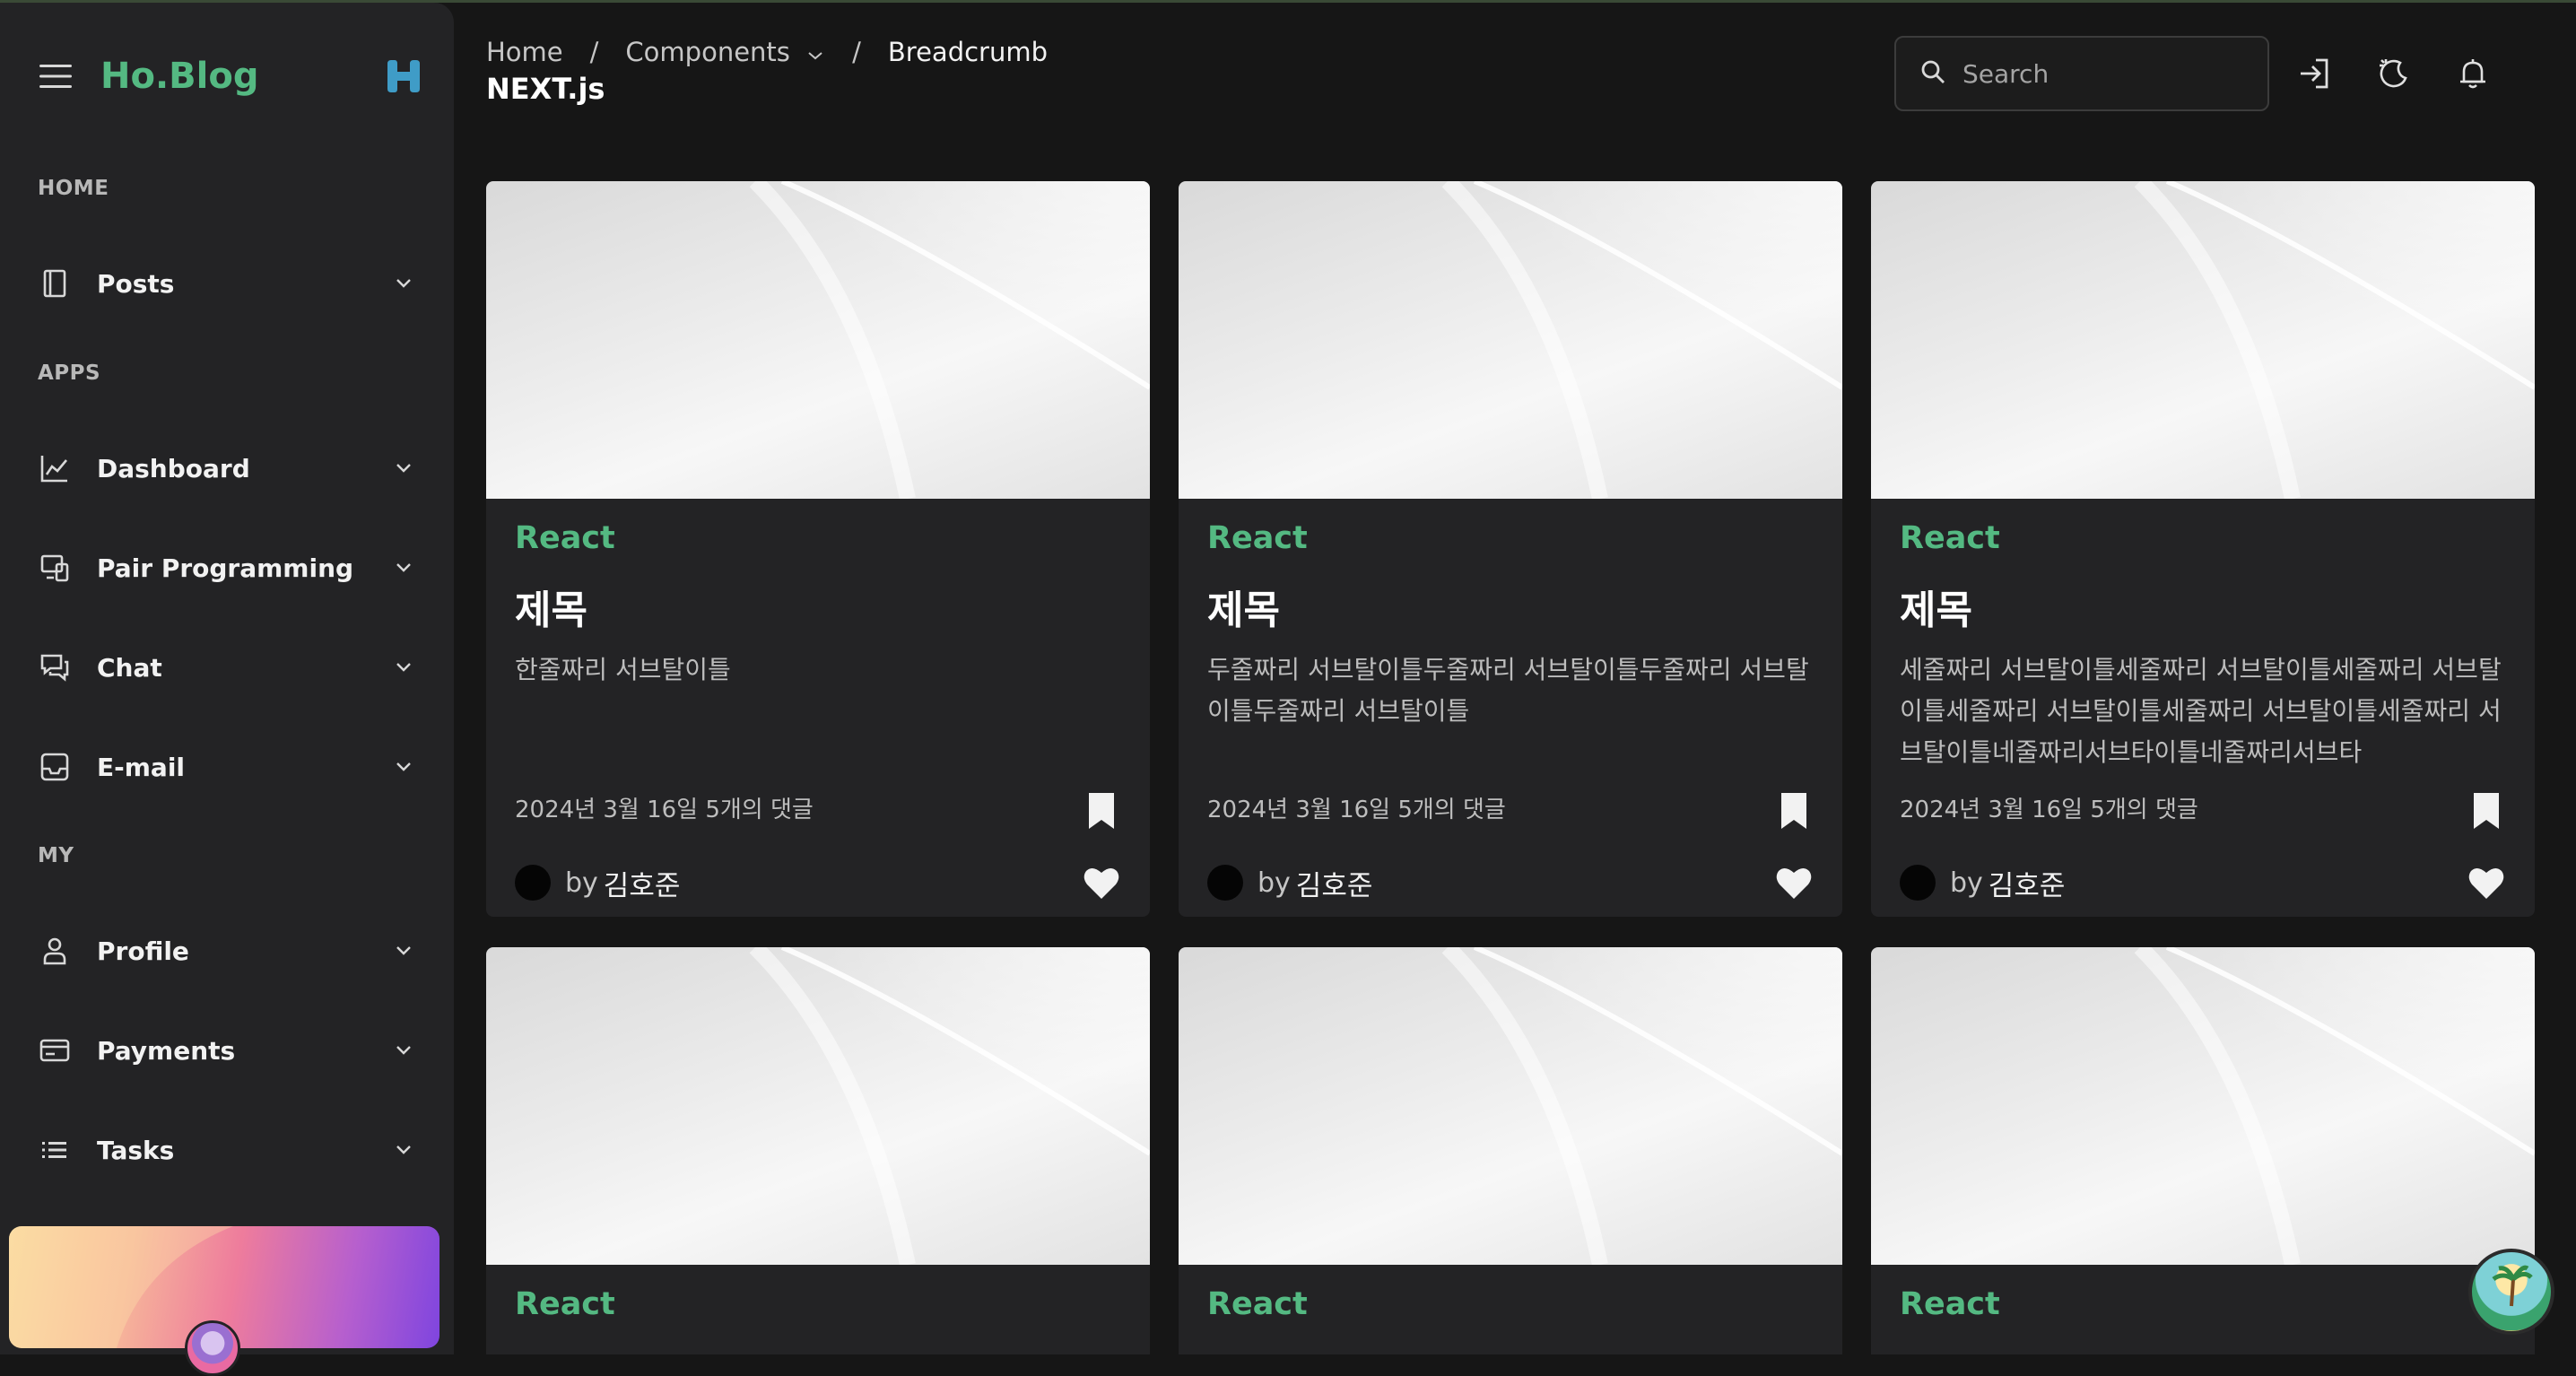 This screenshot has width=2576, height=1376. Describe the element at coordinates (179, 77) in the screenshot. I see `brand-name: Ho.Blog` at that location.